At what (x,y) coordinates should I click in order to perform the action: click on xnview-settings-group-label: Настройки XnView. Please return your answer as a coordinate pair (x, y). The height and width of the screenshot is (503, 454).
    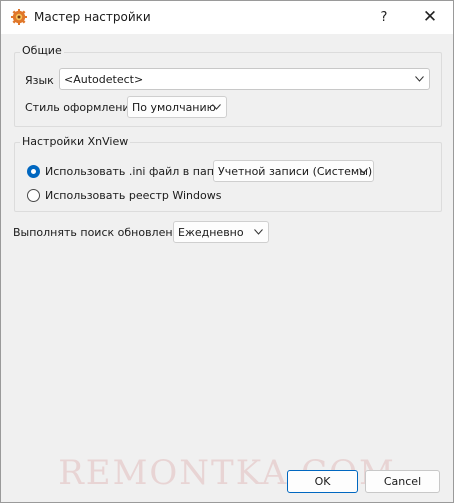
    Looking at the image, I should click on (75, 141).